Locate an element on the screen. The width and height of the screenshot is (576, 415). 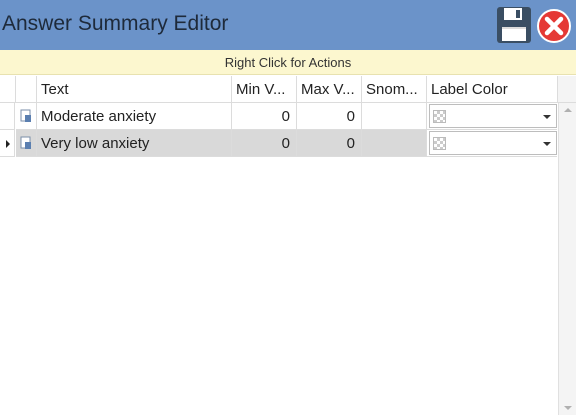
arrow-up-icon is located at coordinates (567, 110).